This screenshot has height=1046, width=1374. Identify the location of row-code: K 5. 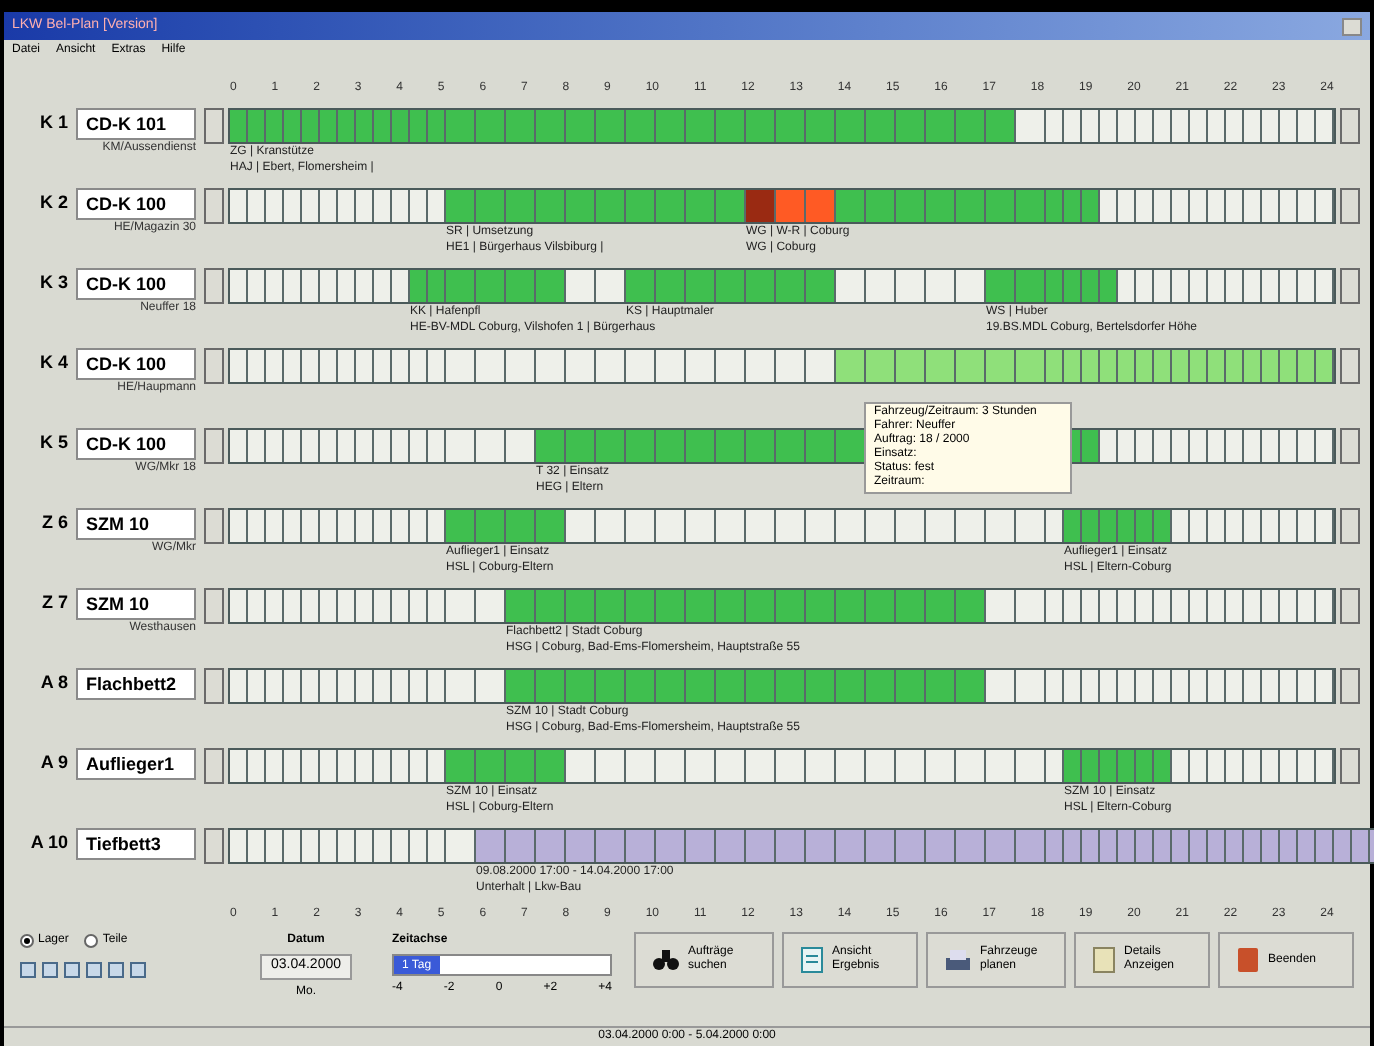
(53, 443).